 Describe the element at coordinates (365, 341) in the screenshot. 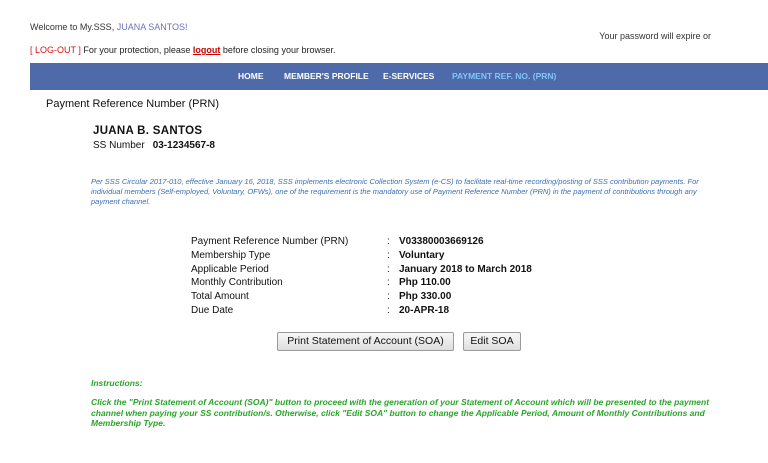

I see `print-soa-button: Print Statement of Account (SOA)` at that location.